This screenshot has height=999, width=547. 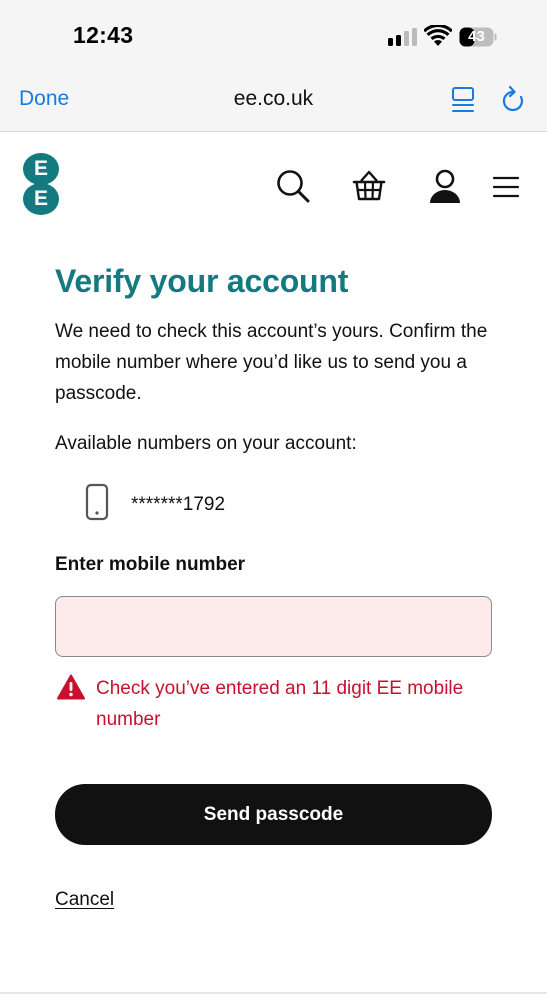 I want to click on cancel-link: Cancel, so click(x=84, y=900).